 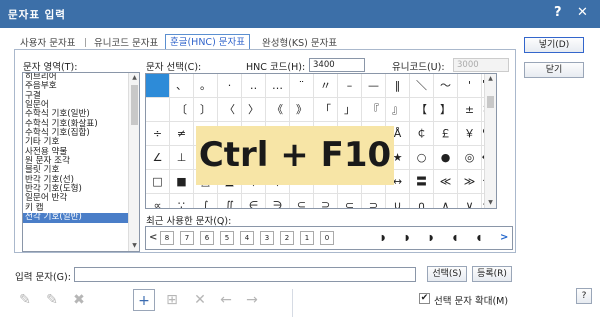 I want to click on zoom-checkbox-label: 선택 문자 확대(M), so click(x=471, y=300).